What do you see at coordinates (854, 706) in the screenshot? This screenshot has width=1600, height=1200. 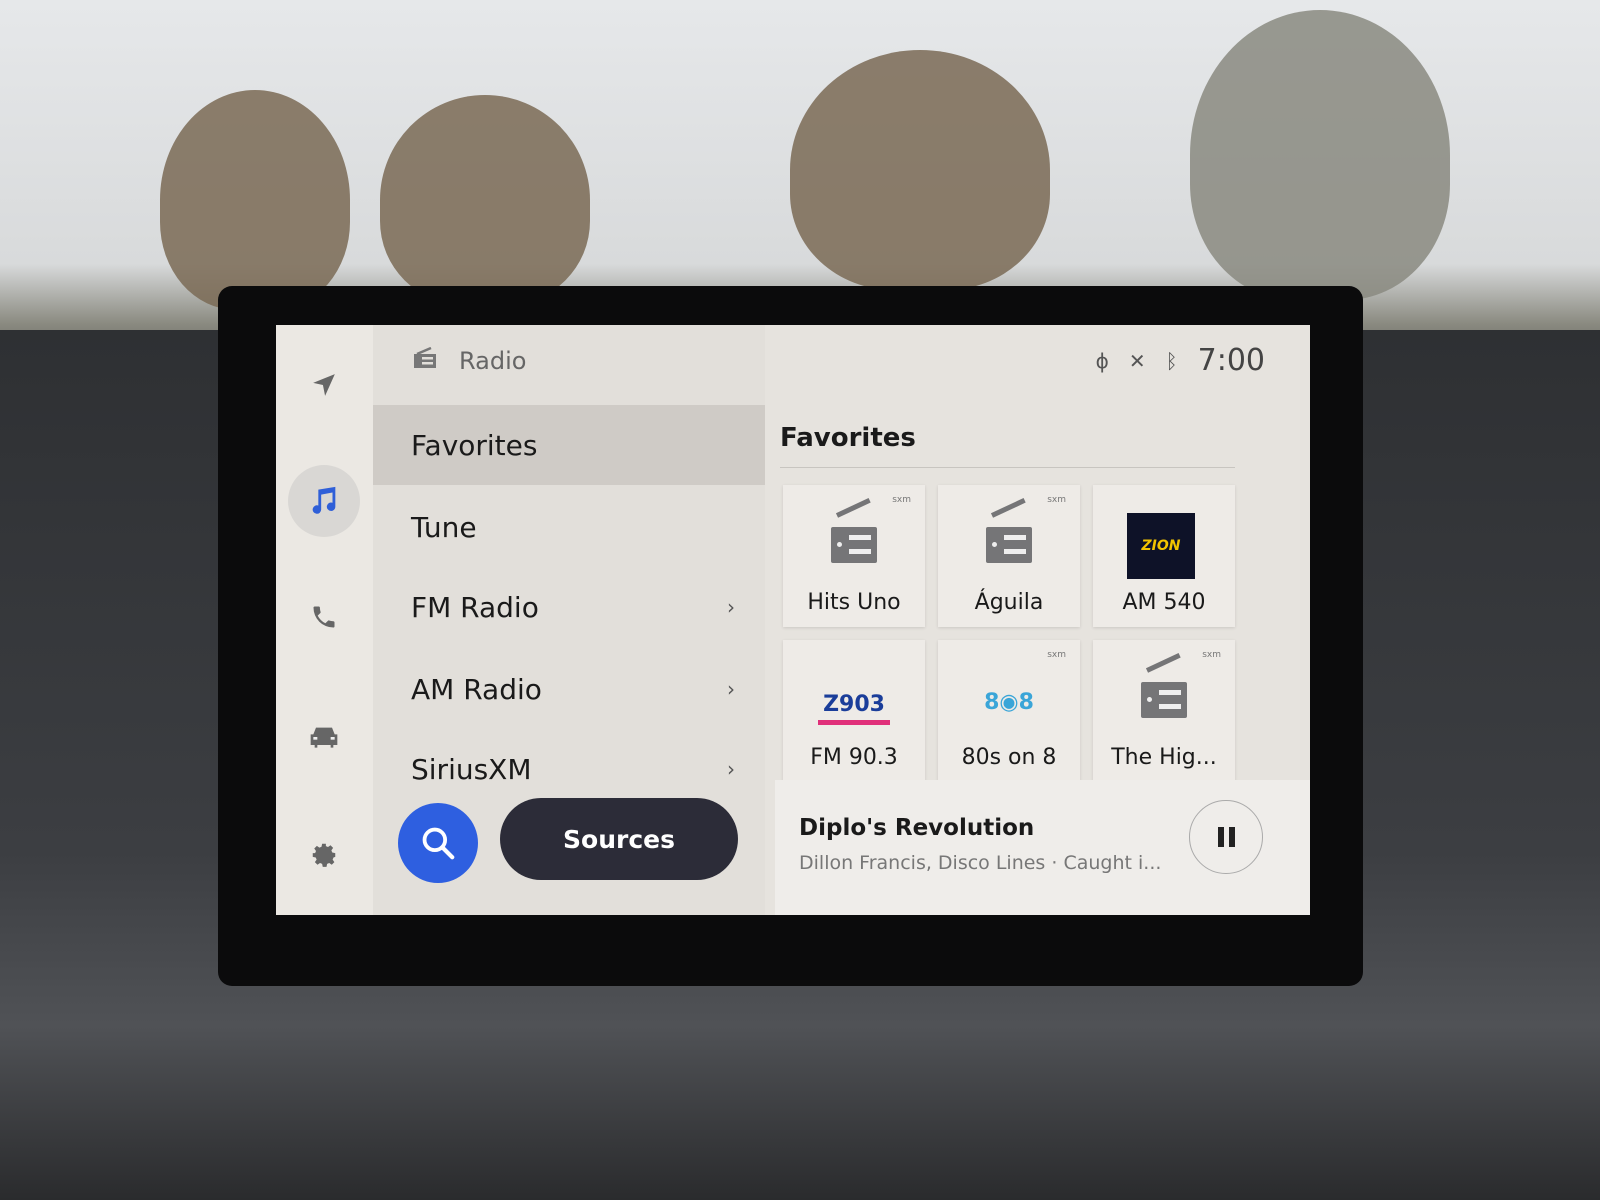 I see `z903-logo: Z903` at bounding box center [854, 706].